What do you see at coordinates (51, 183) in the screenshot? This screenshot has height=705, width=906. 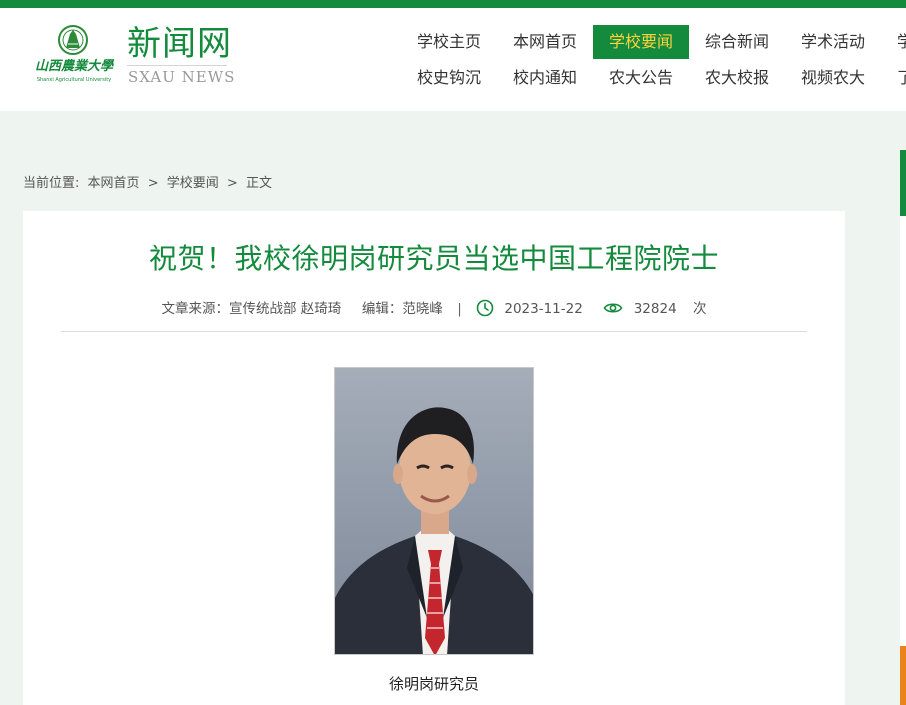 I see `breadcrumb-prefix: 当前位置:` at bounding box center [51, 183].